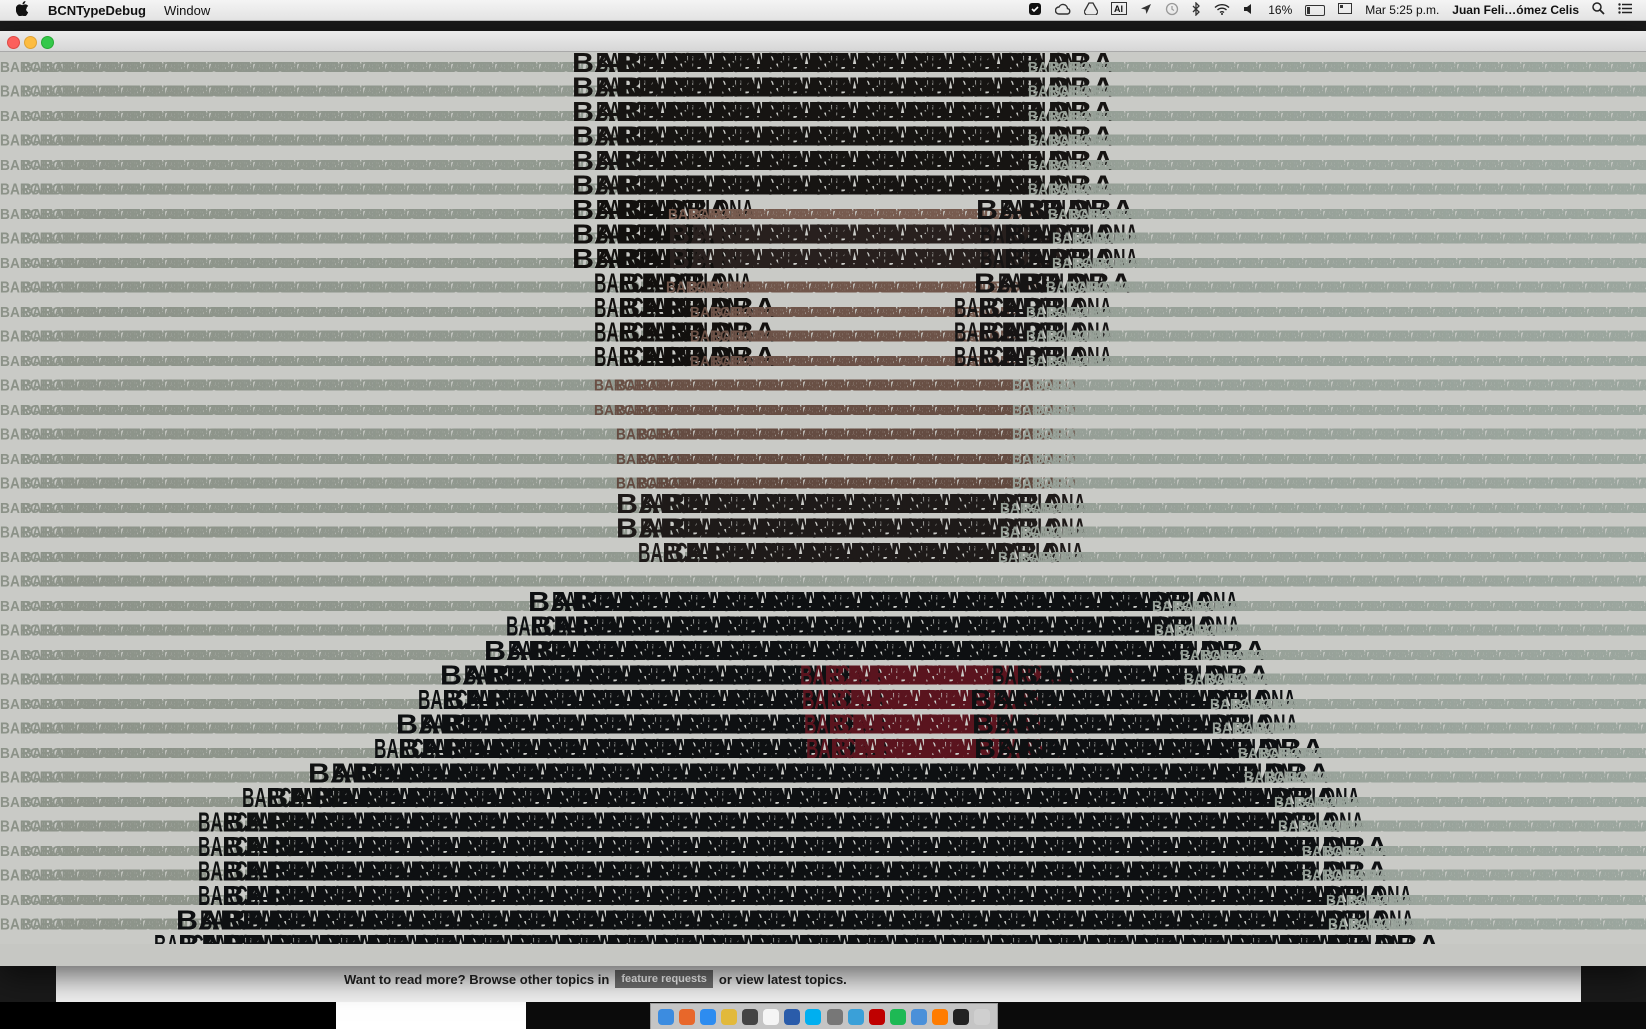  What do you see at coordinates (187, 10) in the screenshot?
I see `window-menu: Window` at bounding box center [187, 10].